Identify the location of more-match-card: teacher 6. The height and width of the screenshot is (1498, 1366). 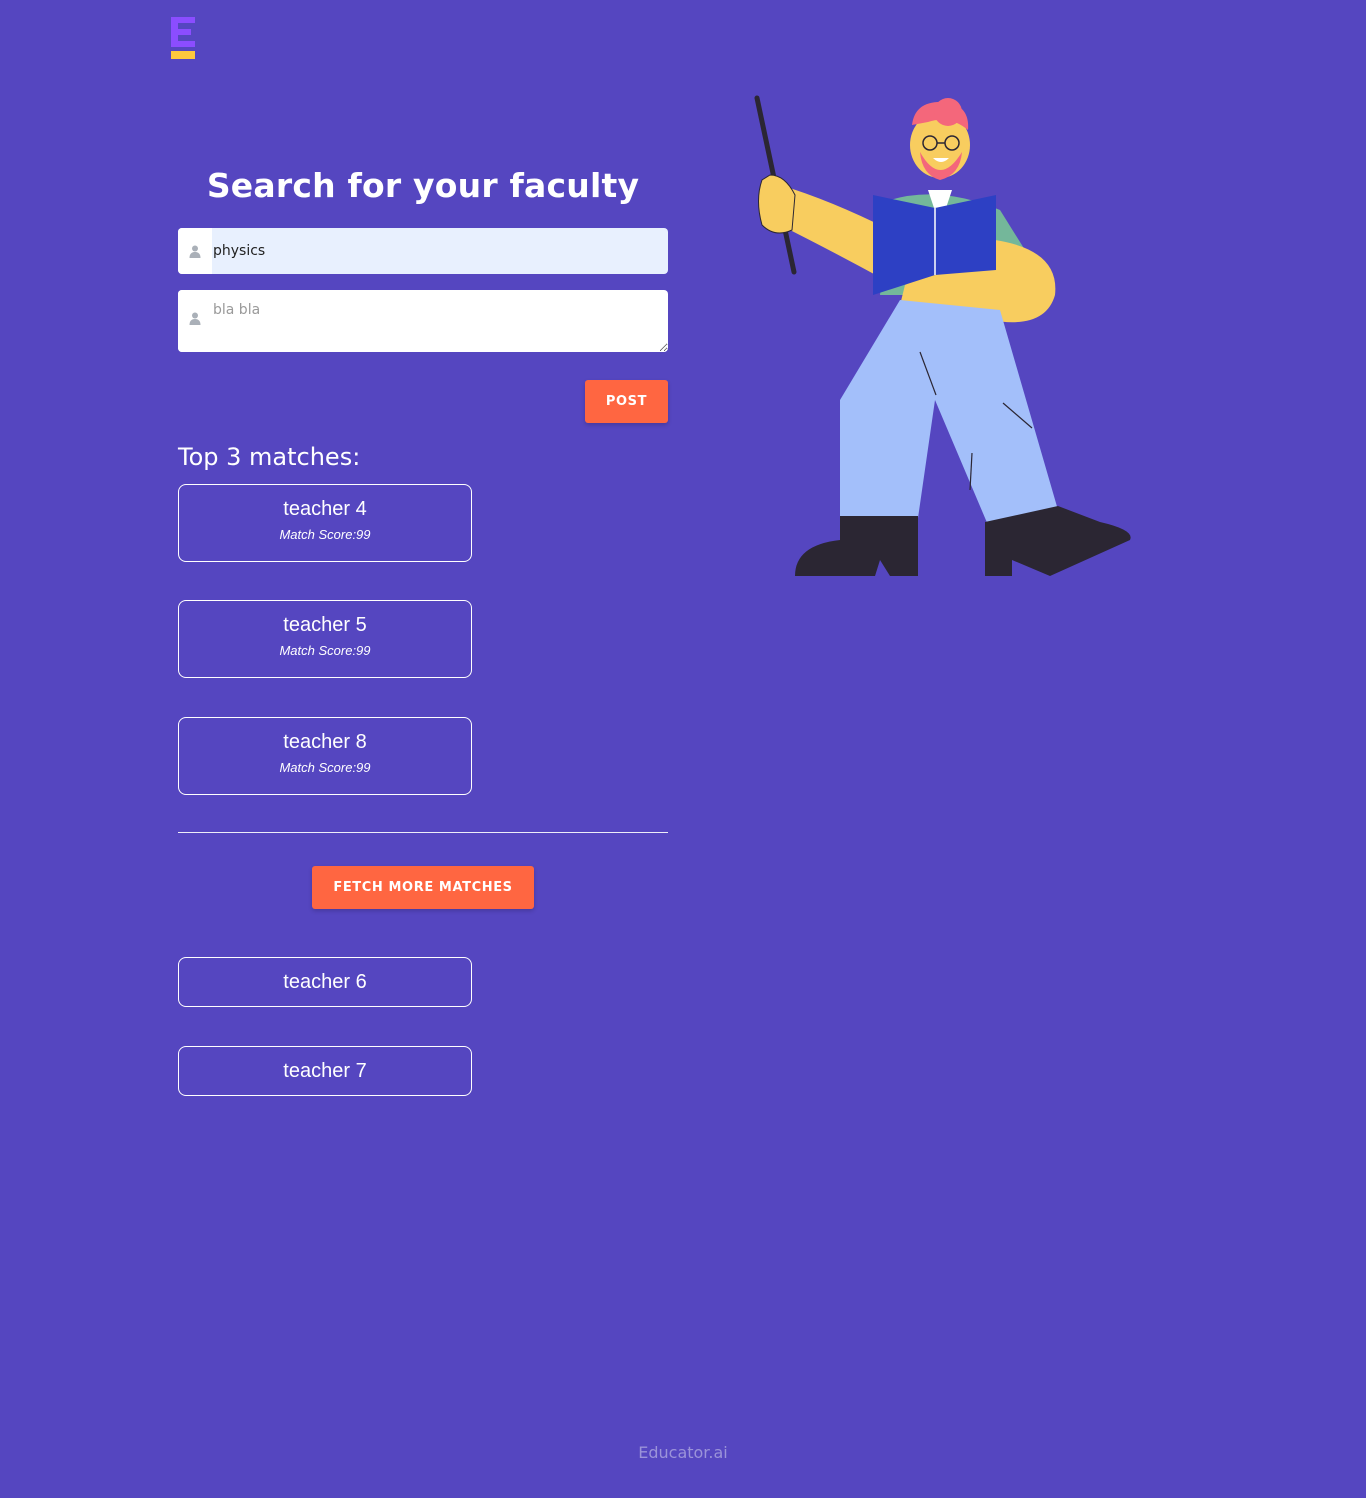
(325, 982).